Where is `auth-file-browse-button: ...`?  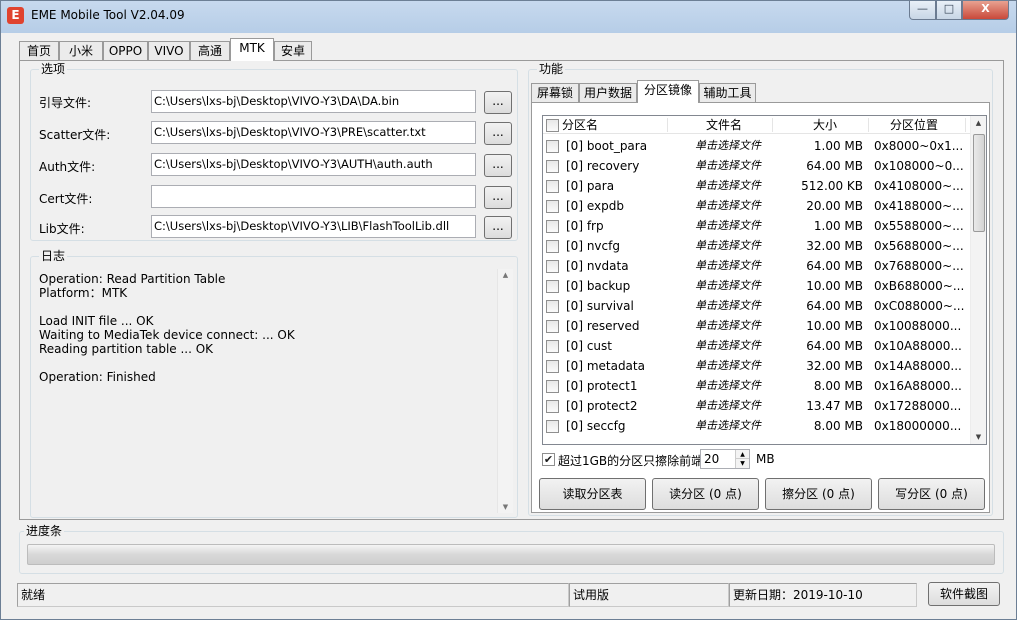
auth-file-browse-button: ... is located at coordinates (498, 165).